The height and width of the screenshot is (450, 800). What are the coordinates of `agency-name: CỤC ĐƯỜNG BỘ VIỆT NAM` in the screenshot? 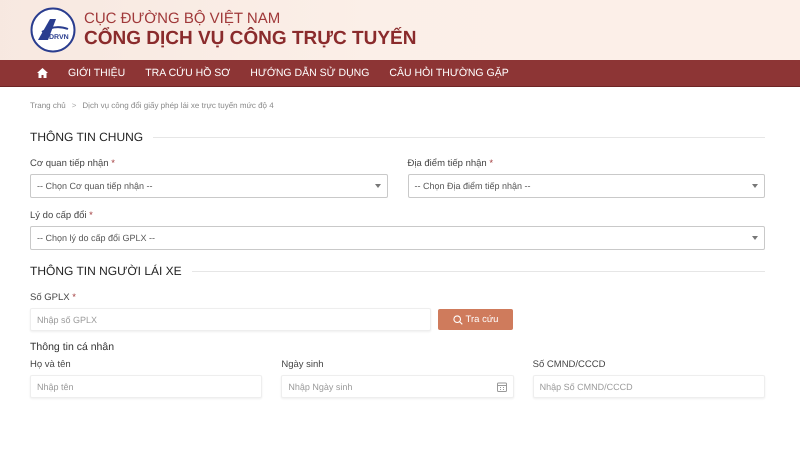 It's located at (183, 18).